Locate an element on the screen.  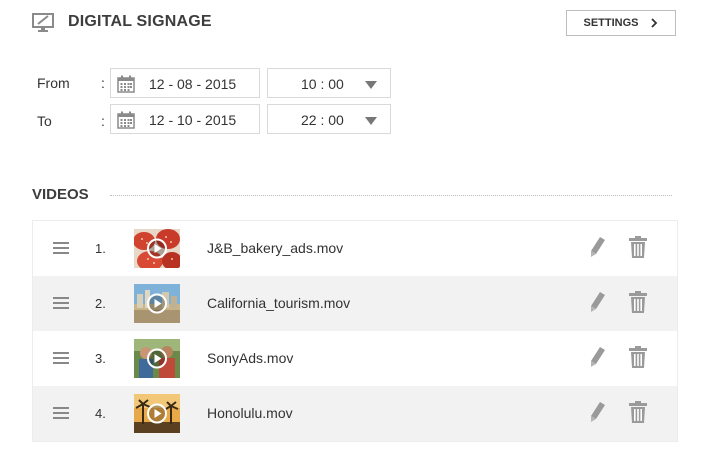
header: DIGITAL SIGNAGE SETTINGS is located at coordinates (354, 23).